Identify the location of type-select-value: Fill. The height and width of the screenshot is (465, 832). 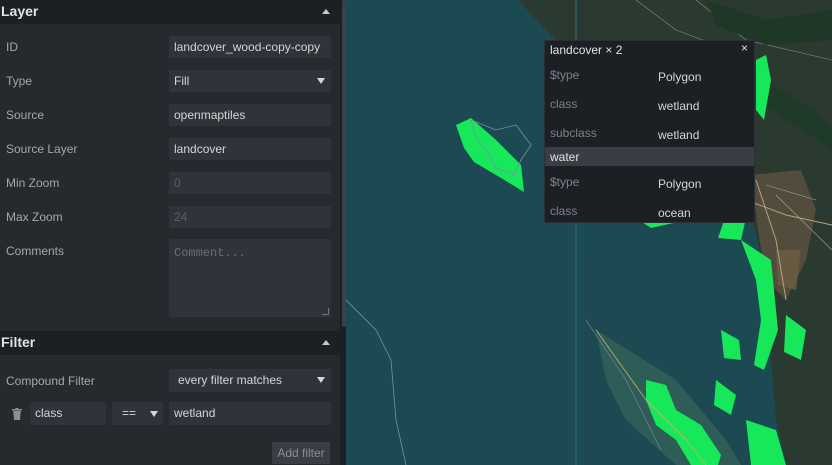
(182, 81).